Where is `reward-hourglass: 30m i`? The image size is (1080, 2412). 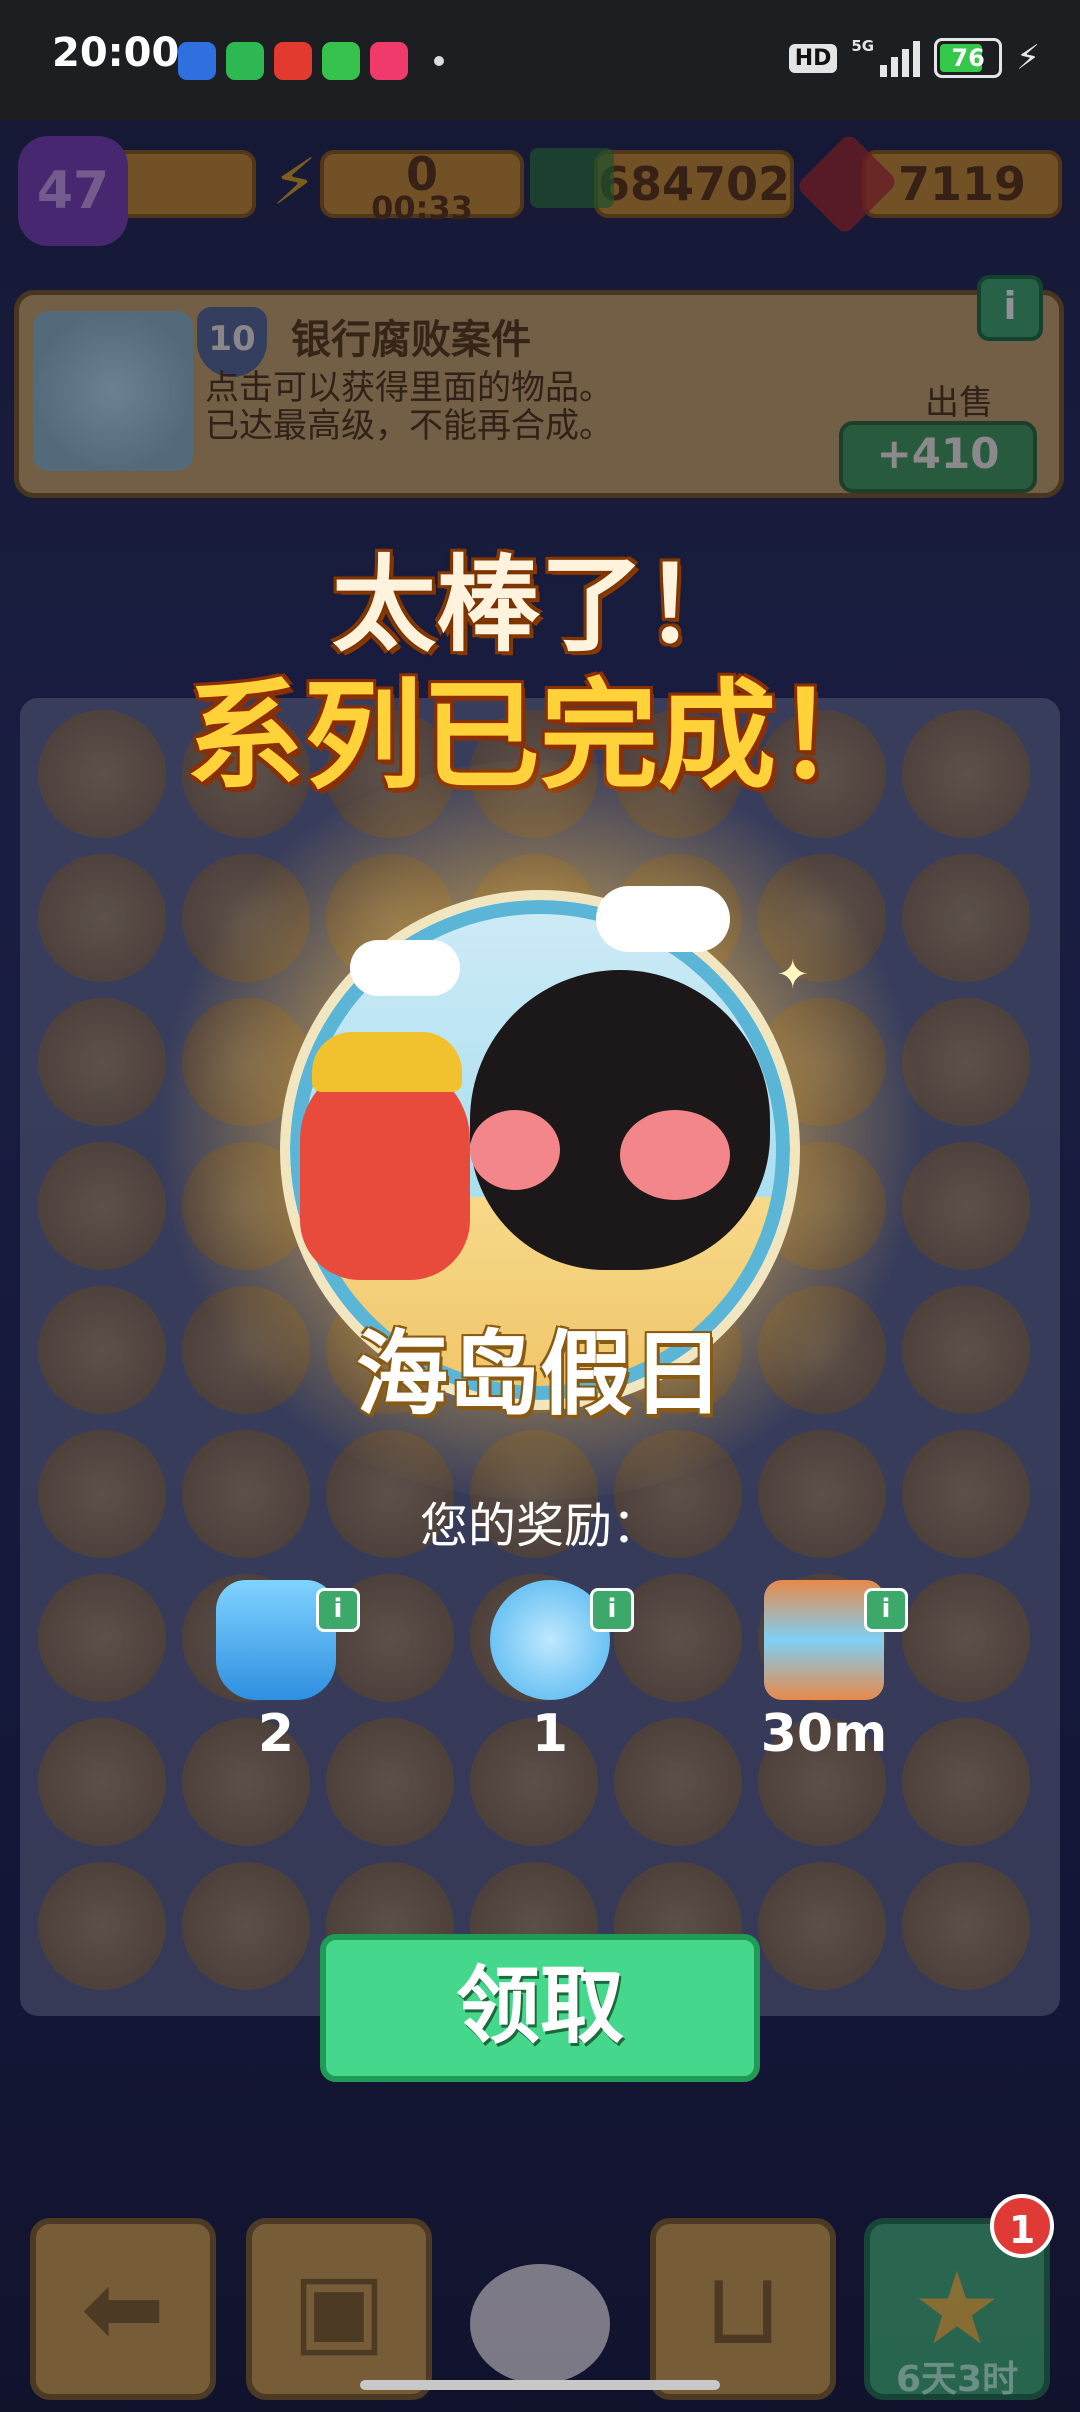 reward-hourglass: 30m i is located at coordinates (826, 1672).